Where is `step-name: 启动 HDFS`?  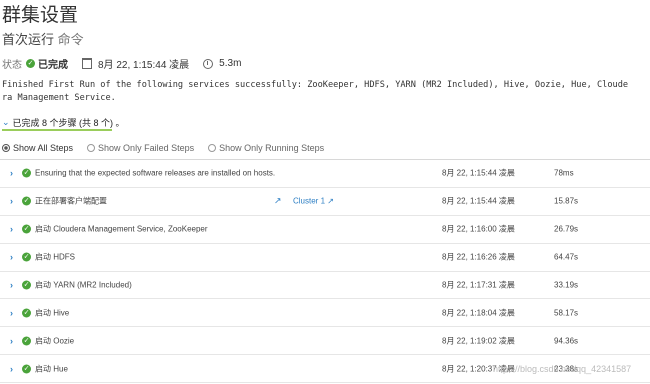
step-name: 启动 HDFS is located at coordinates (55, 257).